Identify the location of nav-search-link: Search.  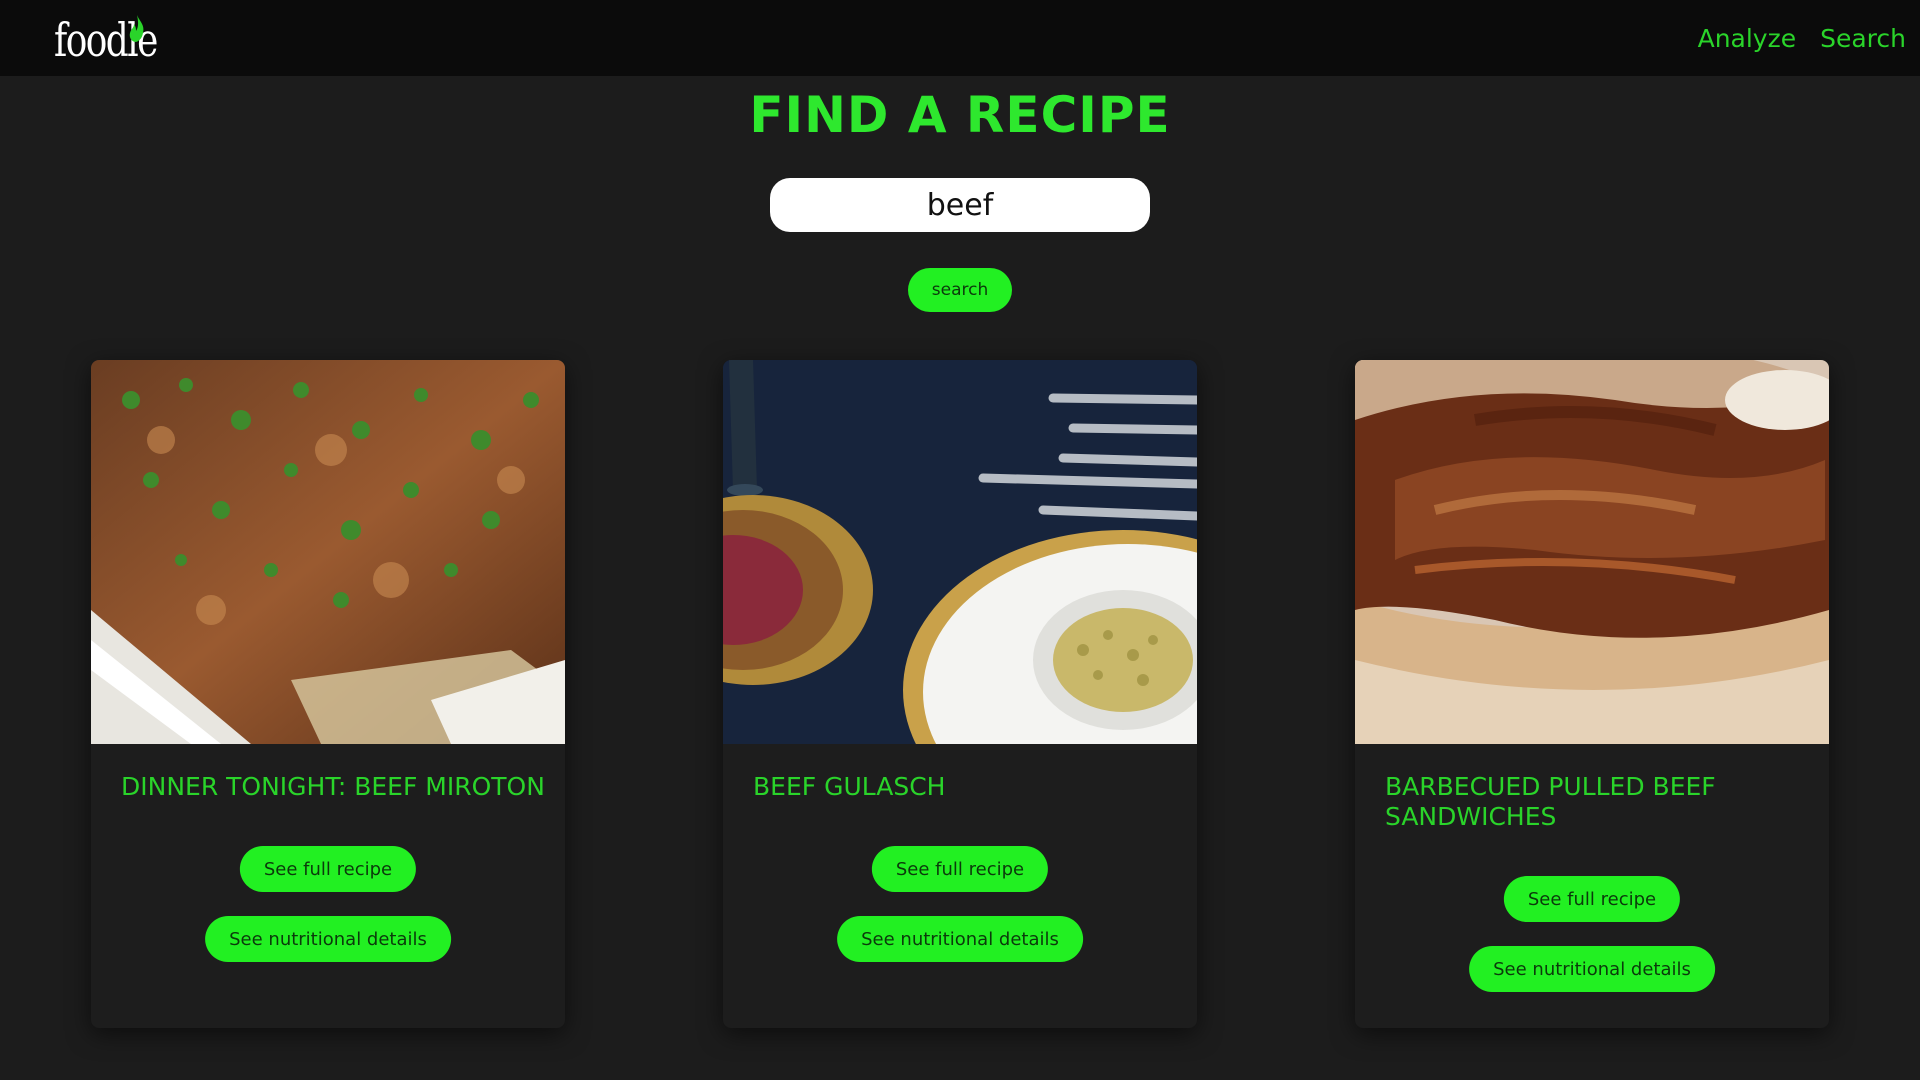
(1863, 38).